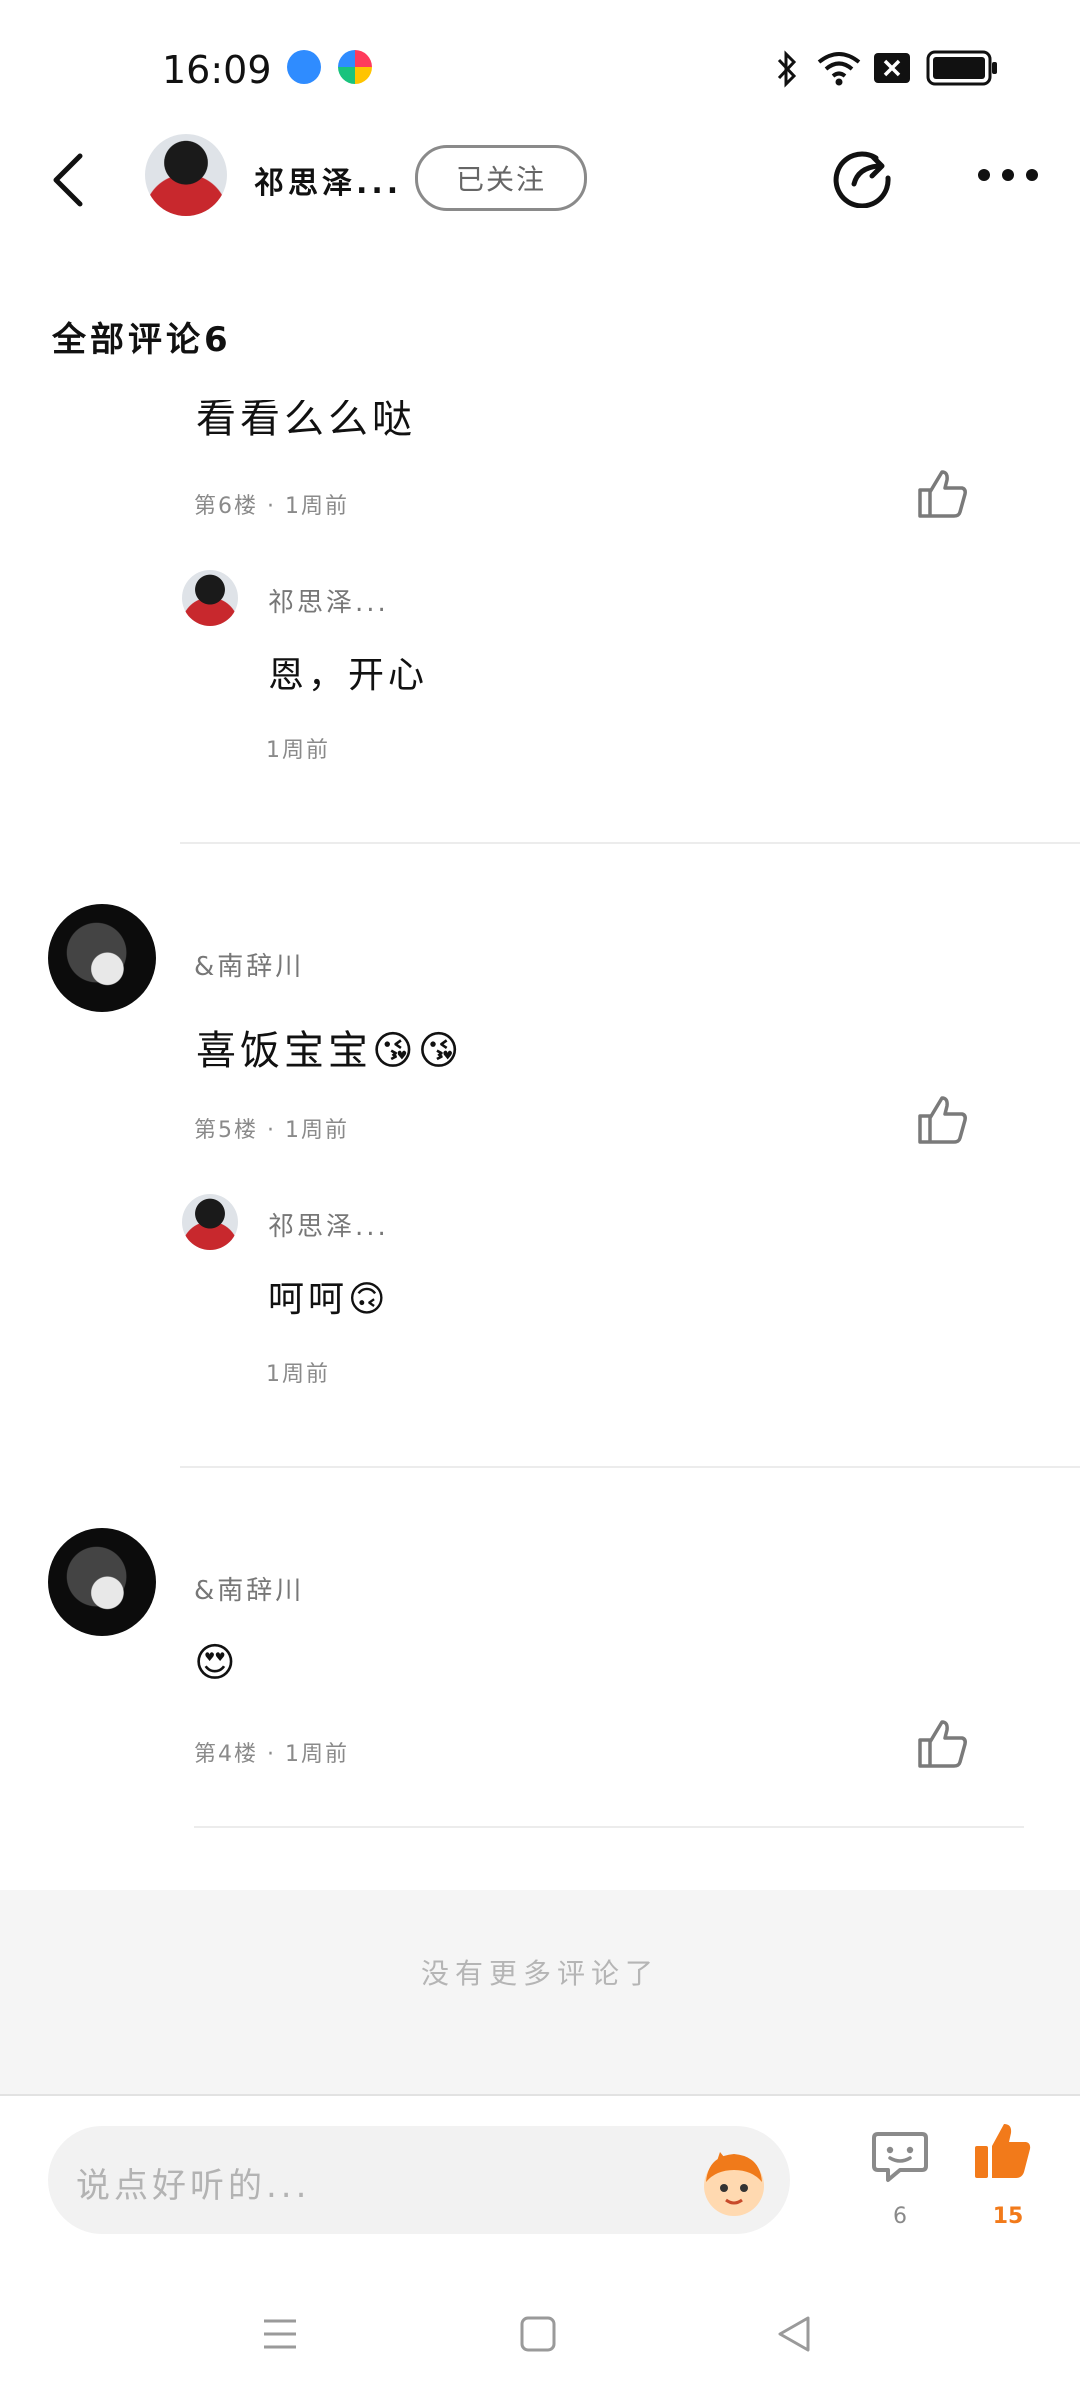  I want to click on comment-text: 喜饭宝宝😘😘, so click(330, 1051).